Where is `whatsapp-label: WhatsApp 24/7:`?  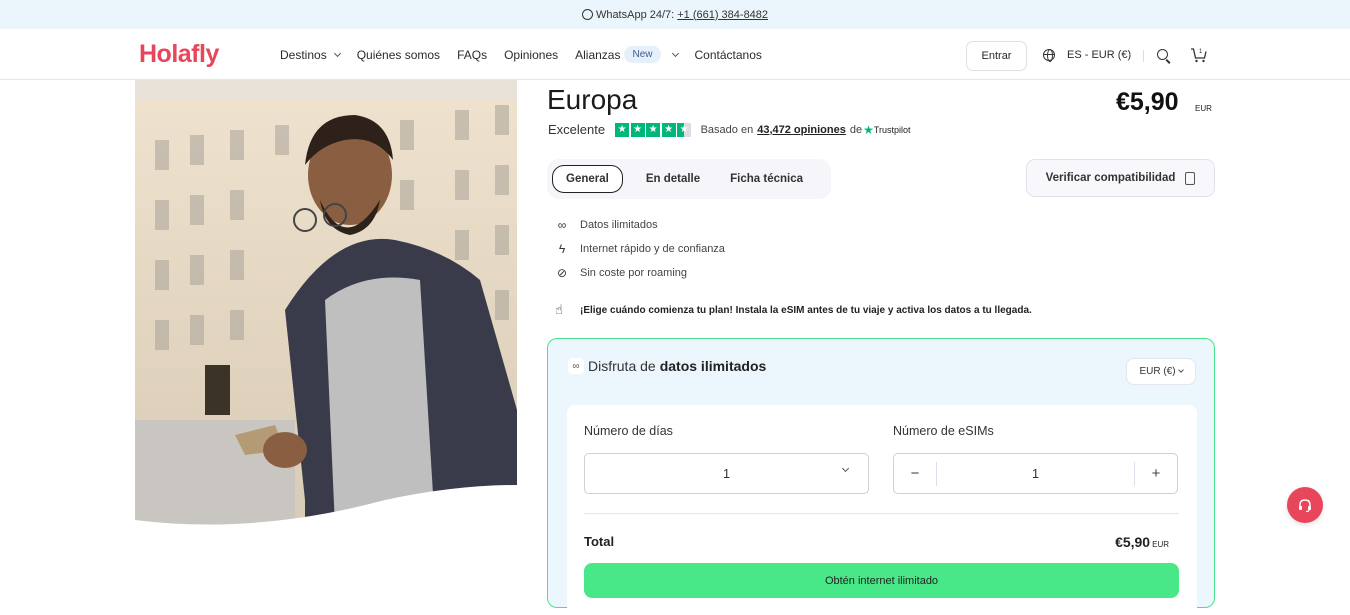
whatsapp-label: WhatsApp 24/7: is located at coordinates (635, 14).